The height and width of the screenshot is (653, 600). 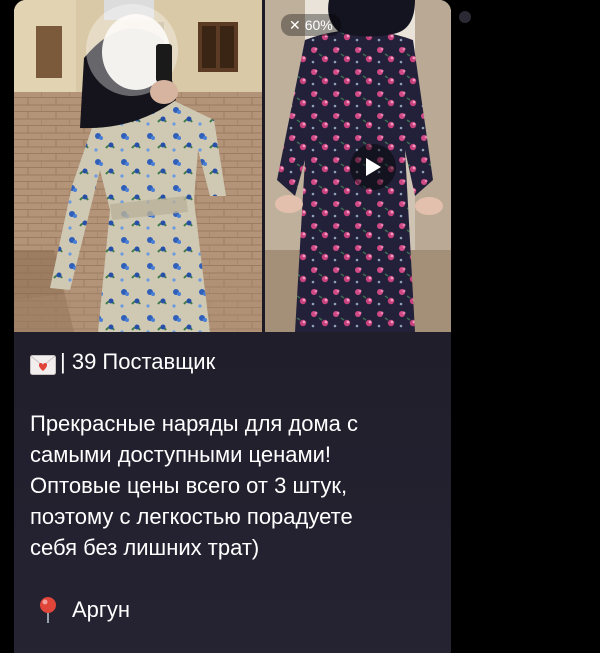 What do you see at coordinates (318, 25) in the screenshot?
I see `video-badge-label: 60%` at bounding box center [318, 25].